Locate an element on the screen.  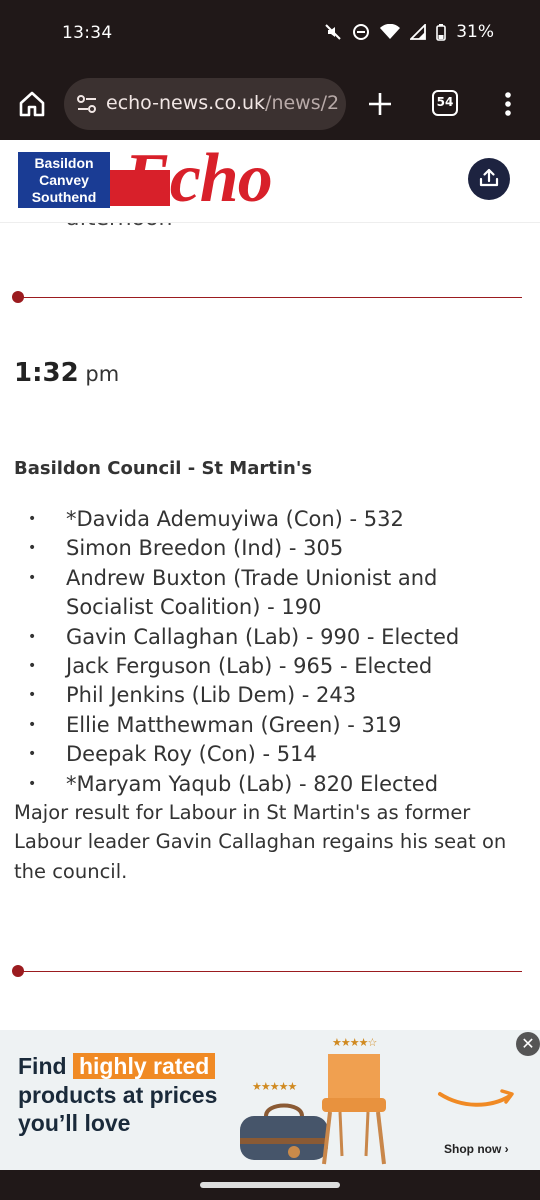
logo-wordmark: Echo is located at coordinates (220, 179).